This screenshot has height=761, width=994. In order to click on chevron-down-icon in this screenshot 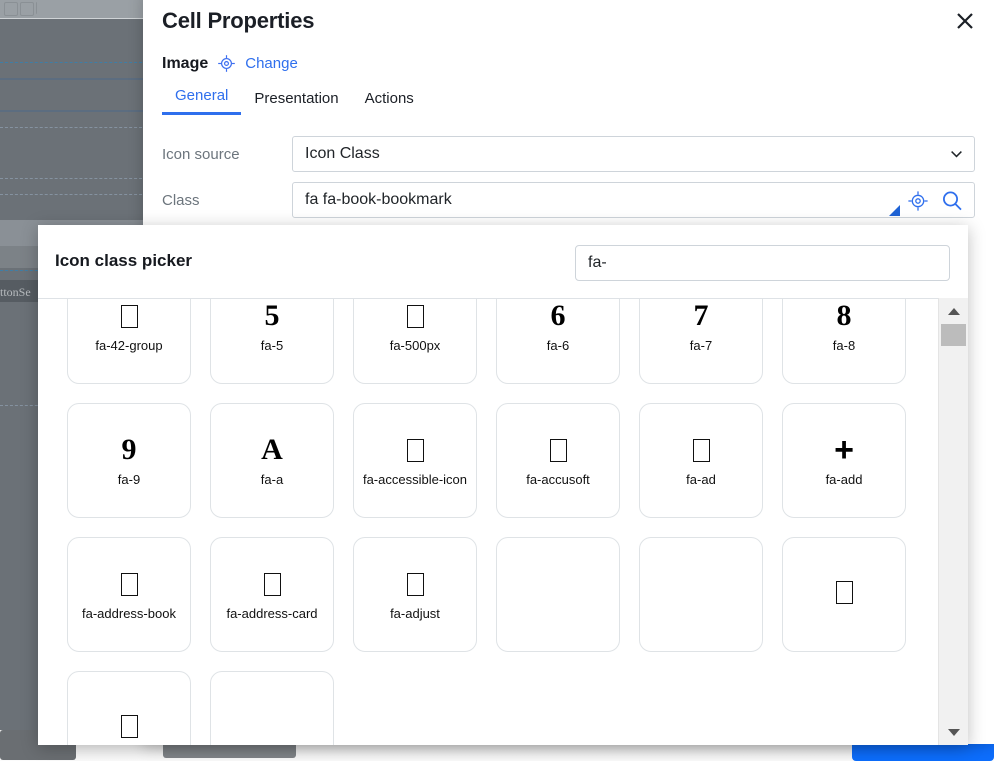, I will do `click(956, 154)`.